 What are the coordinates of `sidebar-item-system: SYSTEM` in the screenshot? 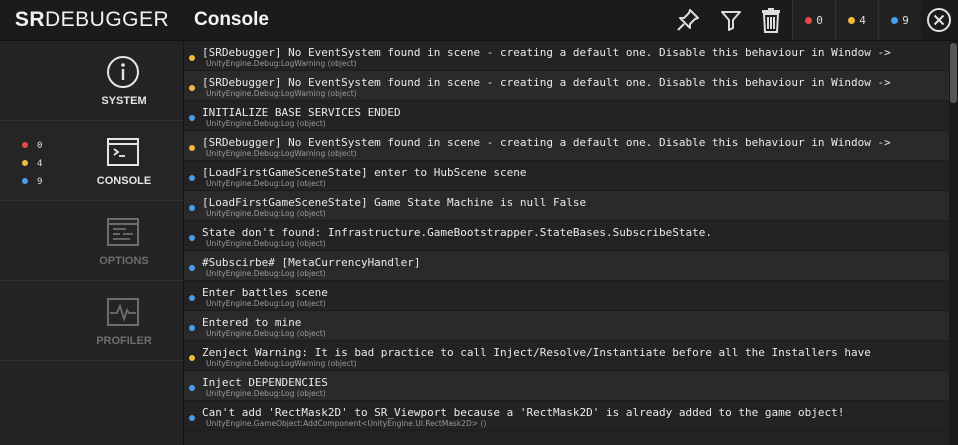 It's located at (91, 81).